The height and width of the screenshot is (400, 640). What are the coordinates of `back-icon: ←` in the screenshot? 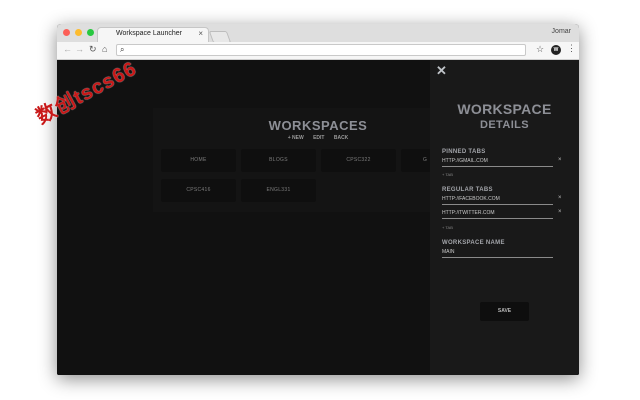 It's located at (67, 49).